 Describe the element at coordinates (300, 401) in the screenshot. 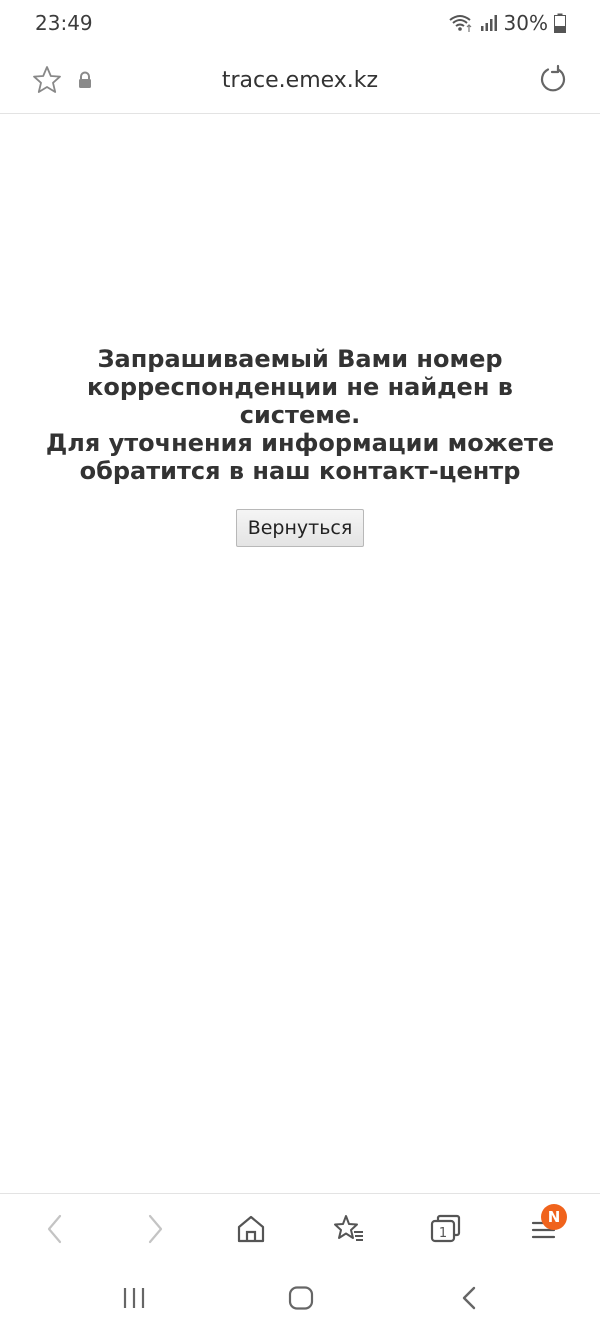

I see `message-line: корреспонденции не найден в системе.` at that location.